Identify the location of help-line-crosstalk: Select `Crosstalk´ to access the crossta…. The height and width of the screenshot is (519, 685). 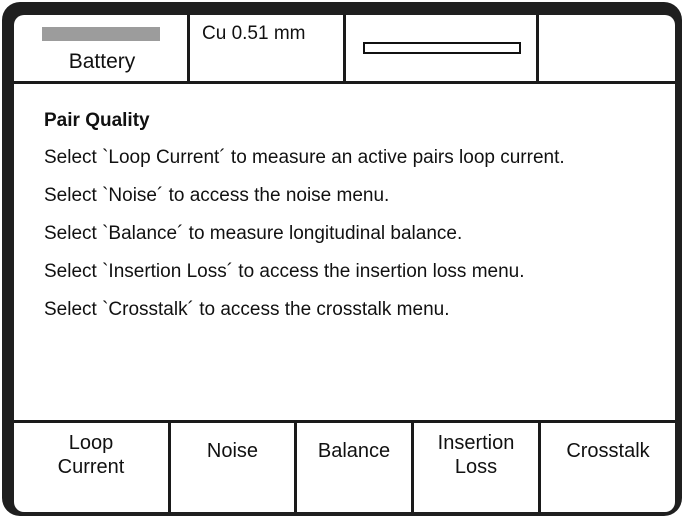
(247, 309).